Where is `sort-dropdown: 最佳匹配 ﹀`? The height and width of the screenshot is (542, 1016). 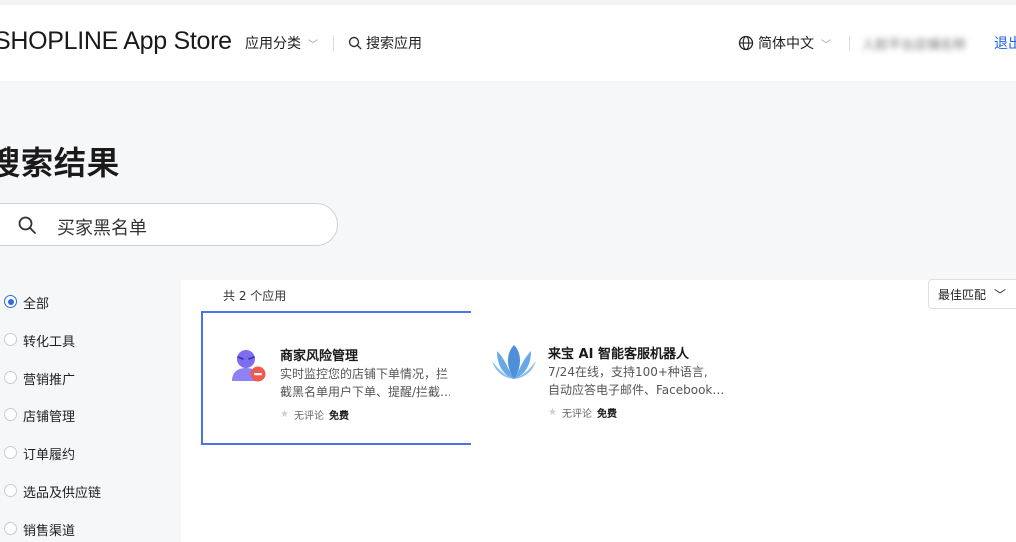
sort-dropdown: 最佳匹配 ﹀ is located at coordinates (972, 294).